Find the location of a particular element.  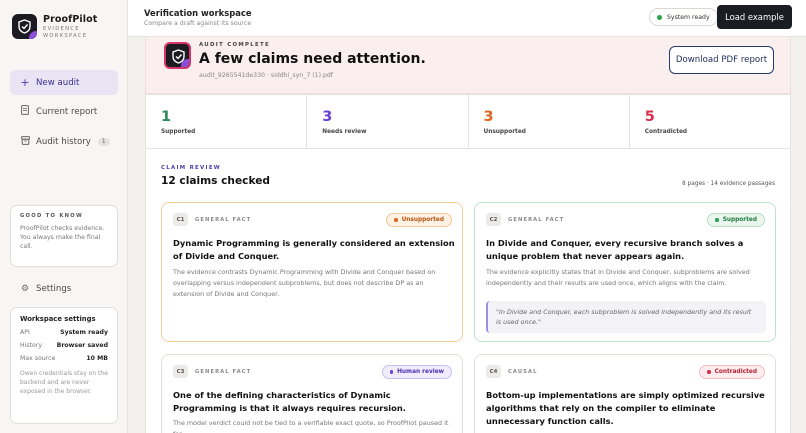

system-status-label: System ready is located at coordinates (688, 17).